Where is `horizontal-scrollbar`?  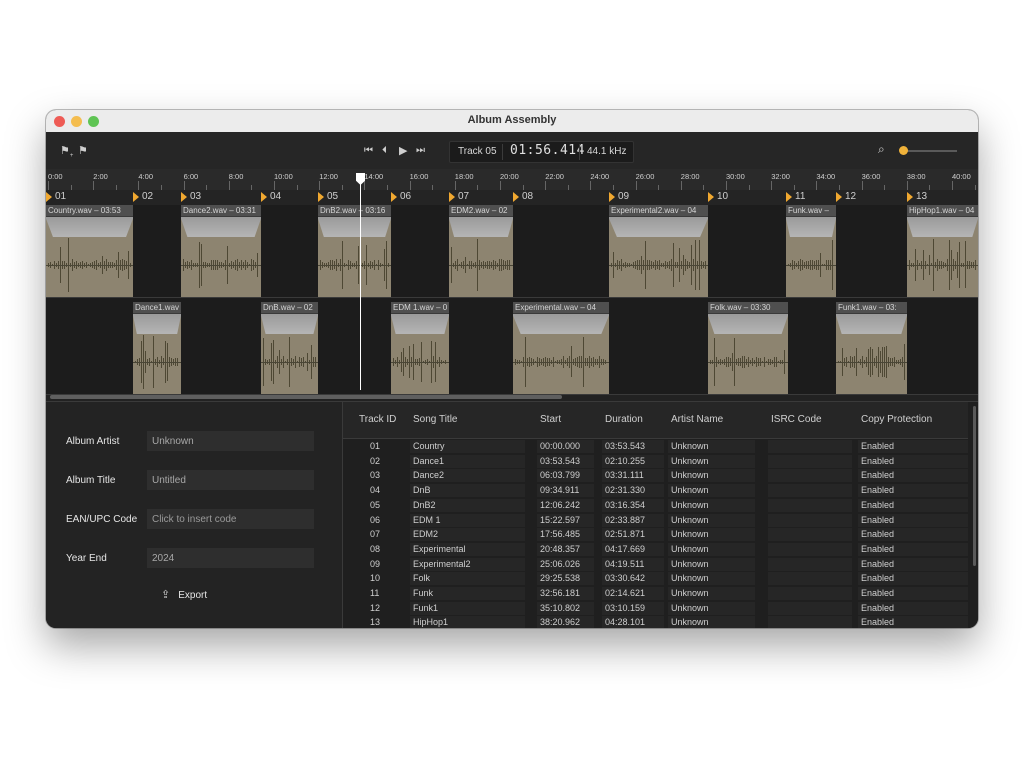
horizontal-scrollbar is located at coordinates (306, 397).